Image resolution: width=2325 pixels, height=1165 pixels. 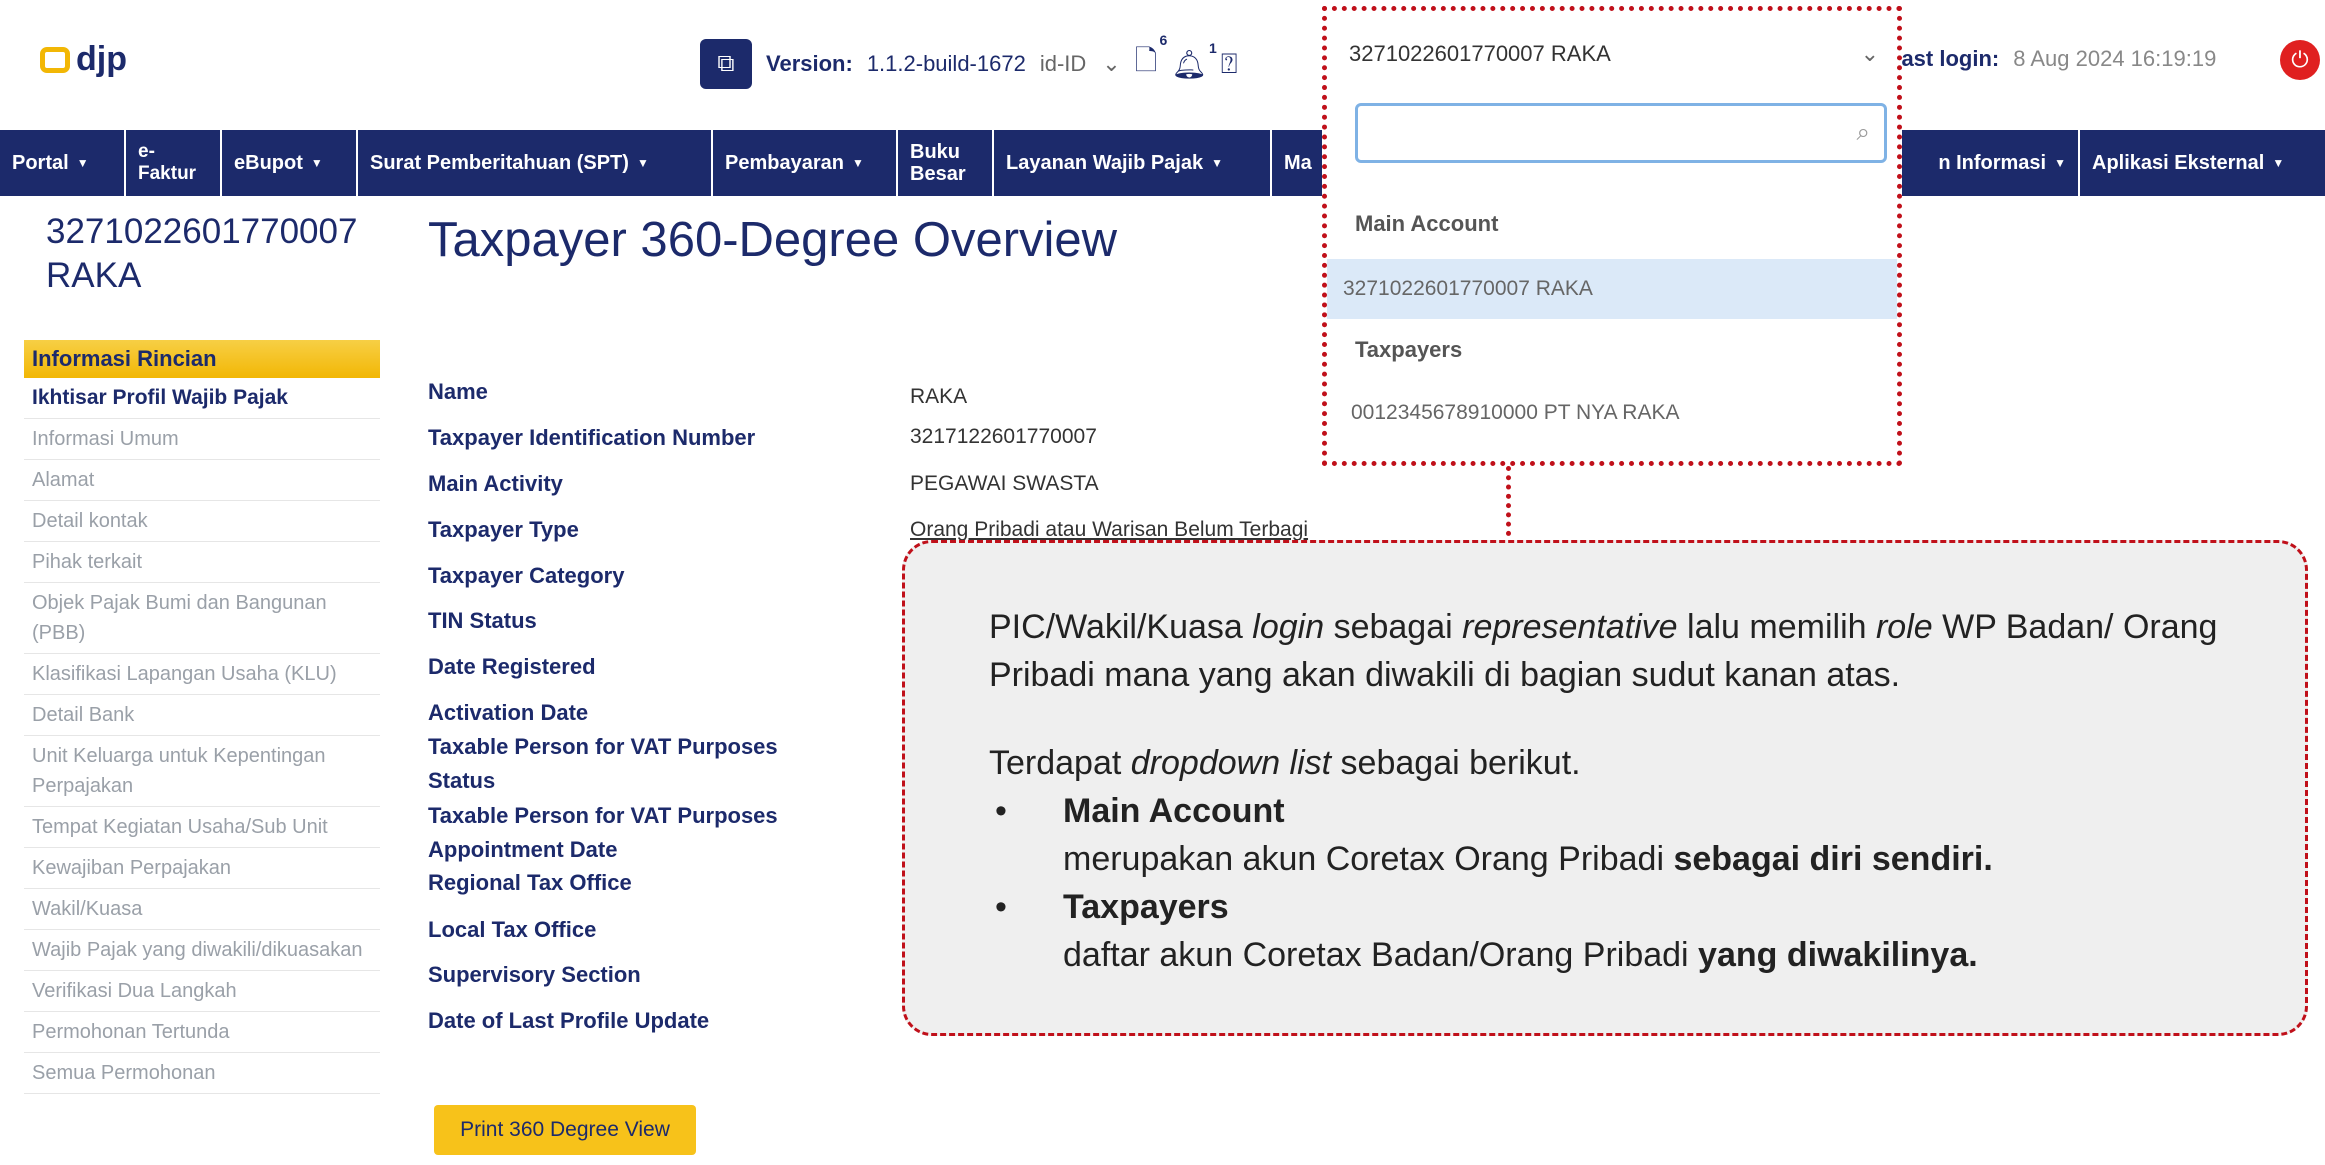 What do you see at coordinates (1174, 811) in the screenshot?
I see `callout-item-title: Main Account` at bounding box center [1174, 811].